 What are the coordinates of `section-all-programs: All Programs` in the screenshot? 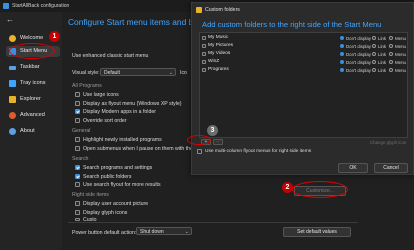 It's located at (87, 86).